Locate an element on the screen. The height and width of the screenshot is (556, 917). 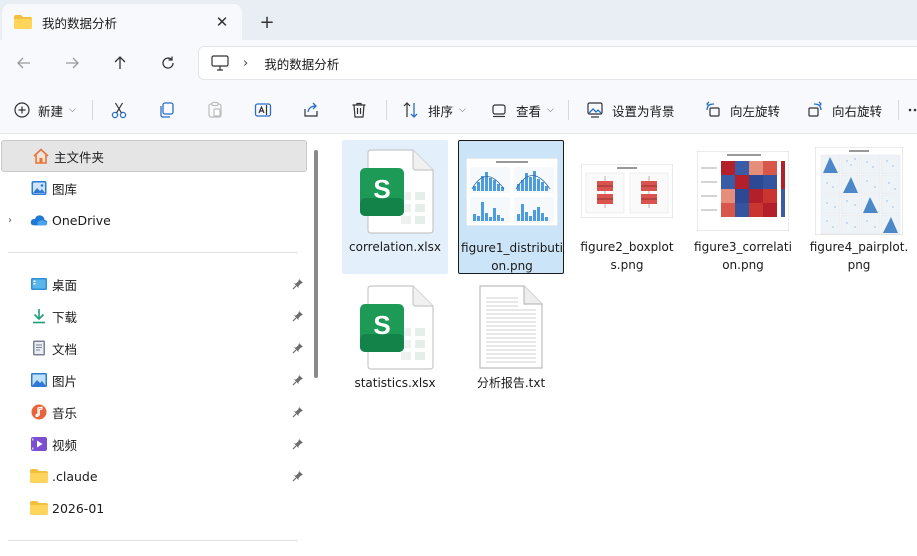
rotate-right-label: 向右旋转 is located at coordinates (857, 111).